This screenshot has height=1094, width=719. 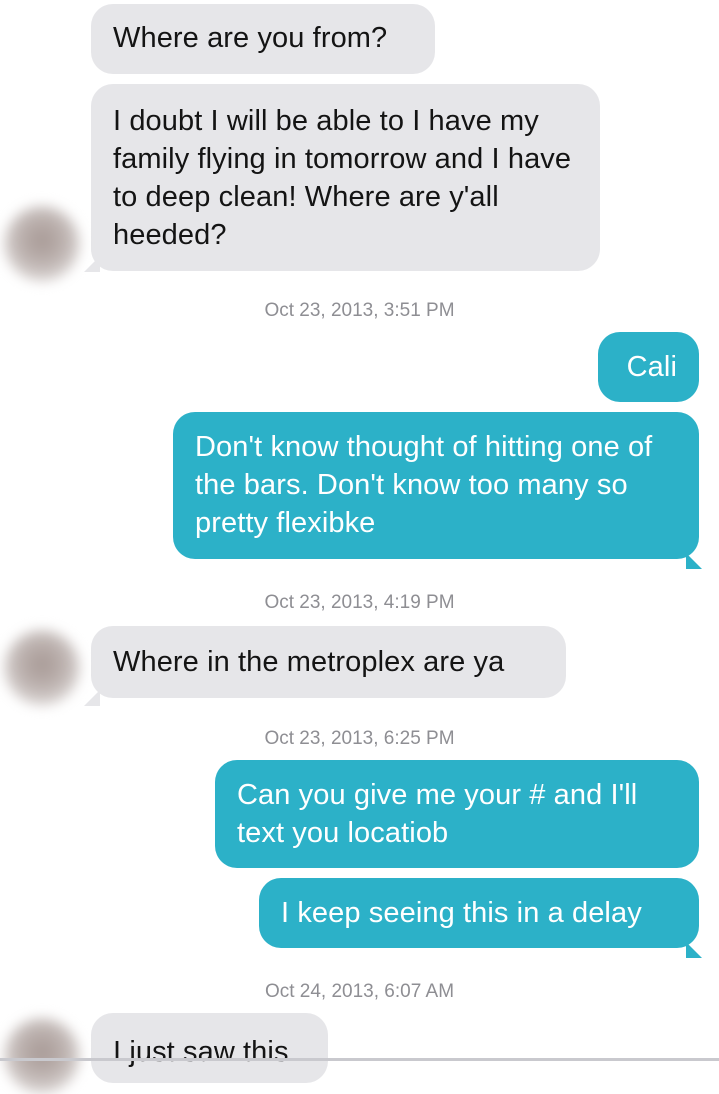 I want to click on message-timestamp: Oct 23, 2013, 4:19 PM, so click(x=359, y=602).